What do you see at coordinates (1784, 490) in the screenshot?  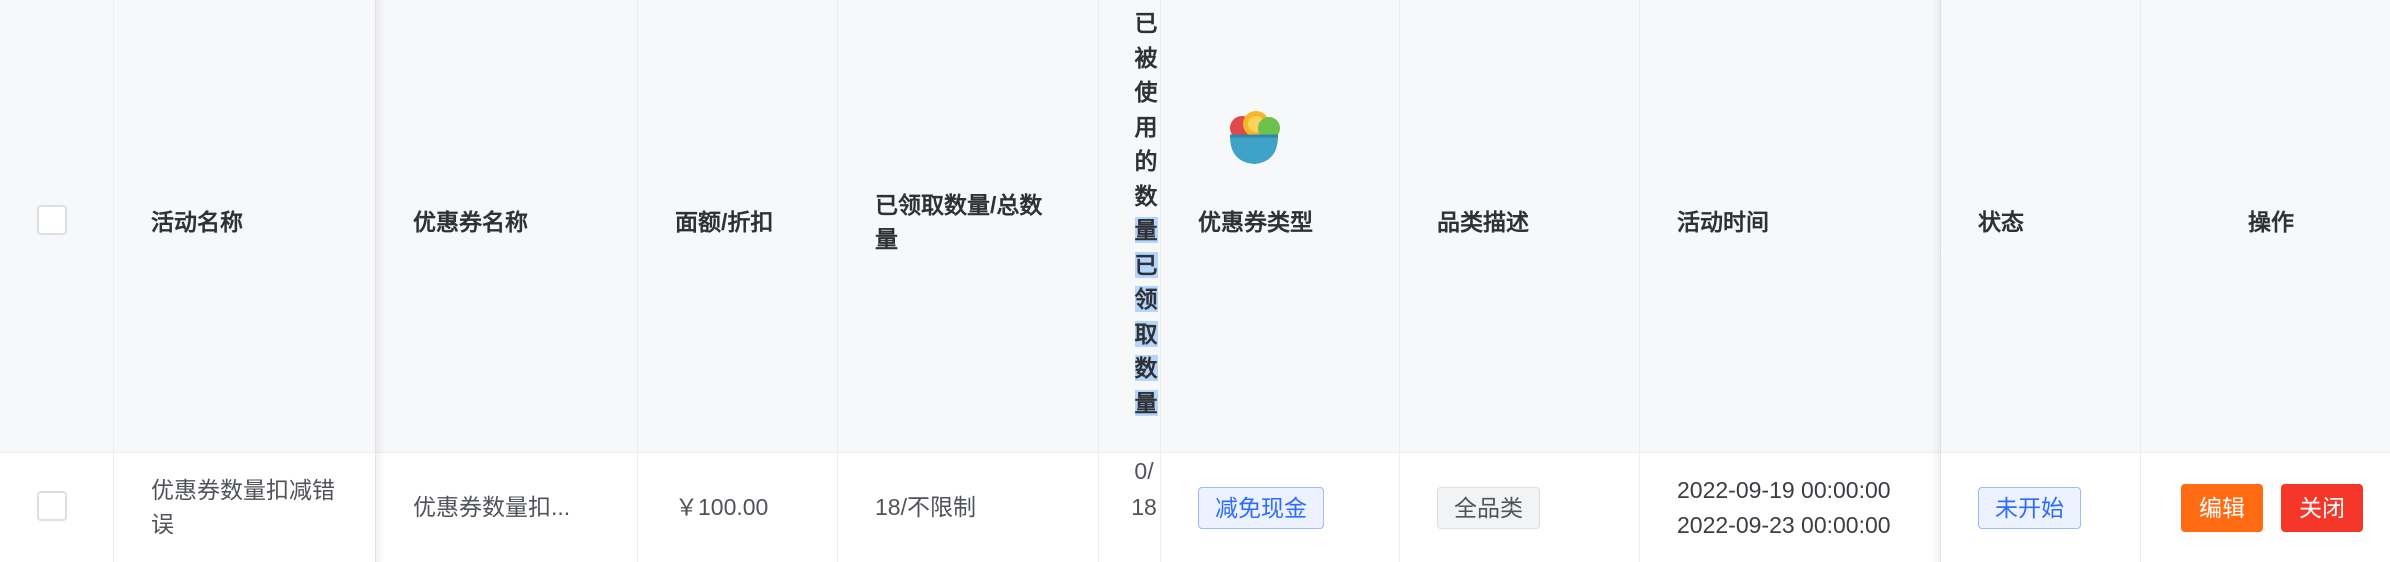 I see `cell-time-start: 2022-09-19 00:00:00` at bounding box center [1784, 490].